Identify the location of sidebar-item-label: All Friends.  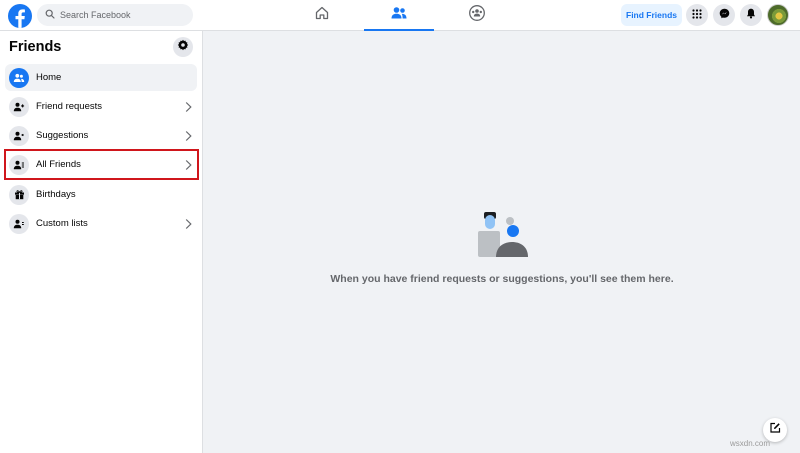
(58, 164).